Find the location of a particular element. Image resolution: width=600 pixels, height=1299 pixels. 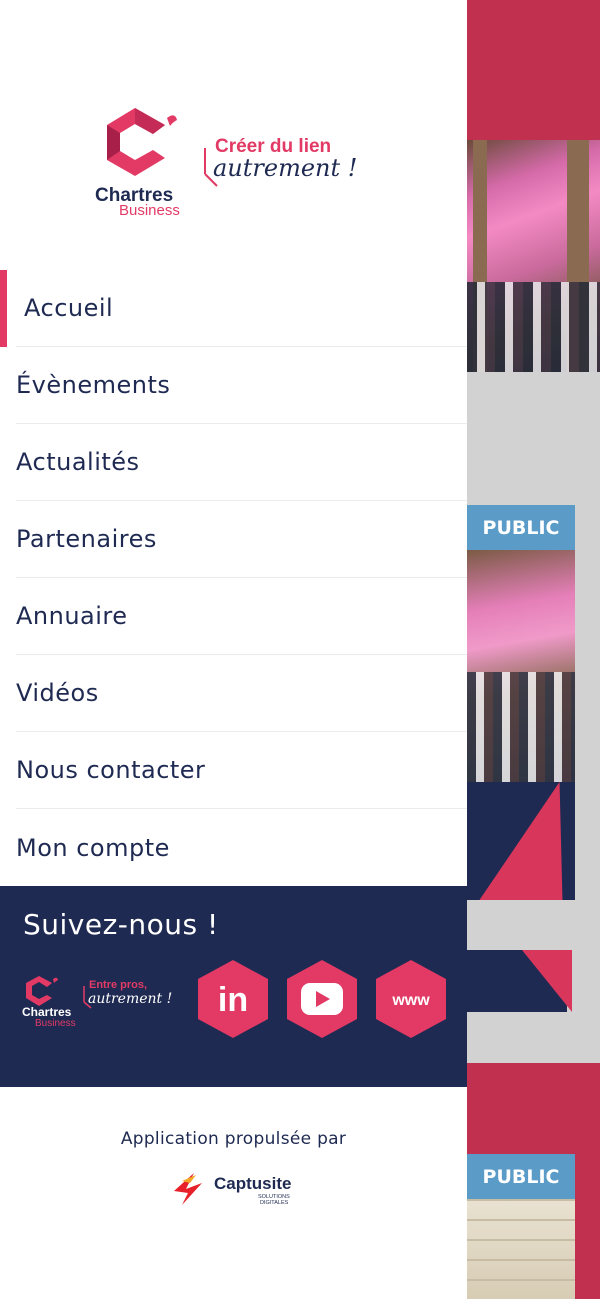

website-button: www is located at coordinates (411, 999).